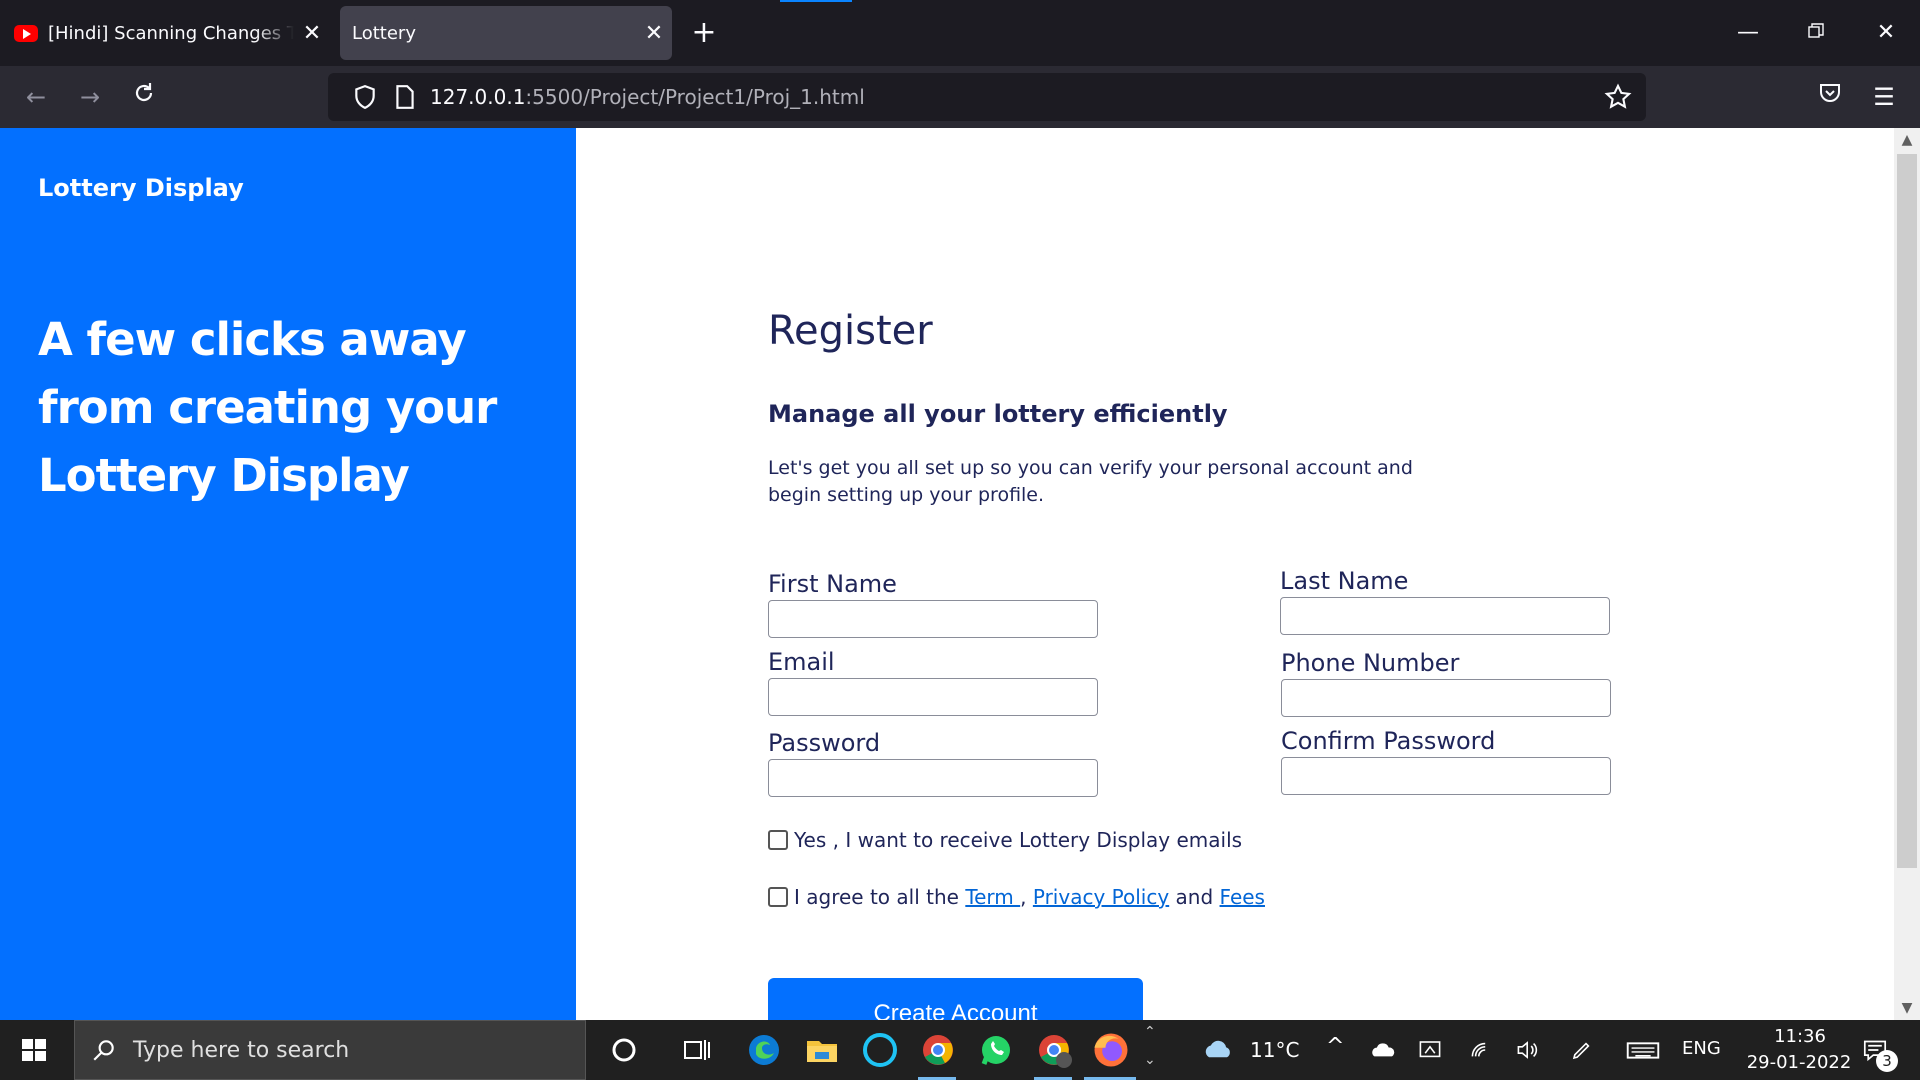 This screenshot has width=1920, height=1080. Describe the element at coordinates (816, 1) in the screenshot. I see `tab-accent-line` at that location.